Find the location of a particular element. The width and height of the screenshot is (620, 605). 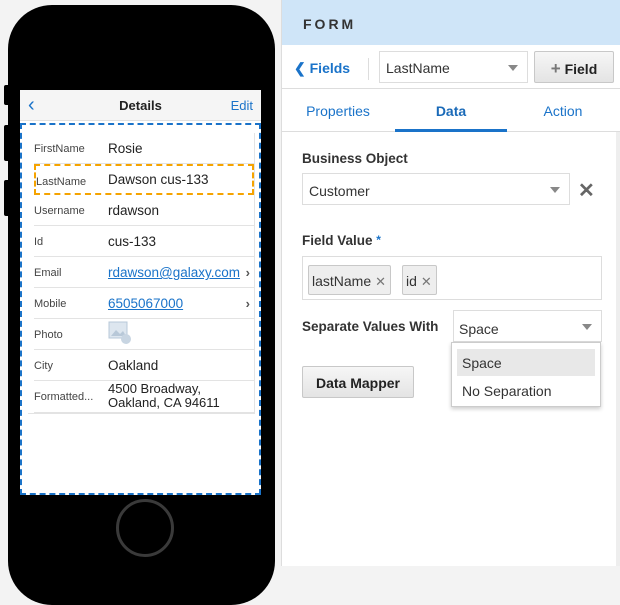

phone-volume-down-button is located at coordinates (7, 198).